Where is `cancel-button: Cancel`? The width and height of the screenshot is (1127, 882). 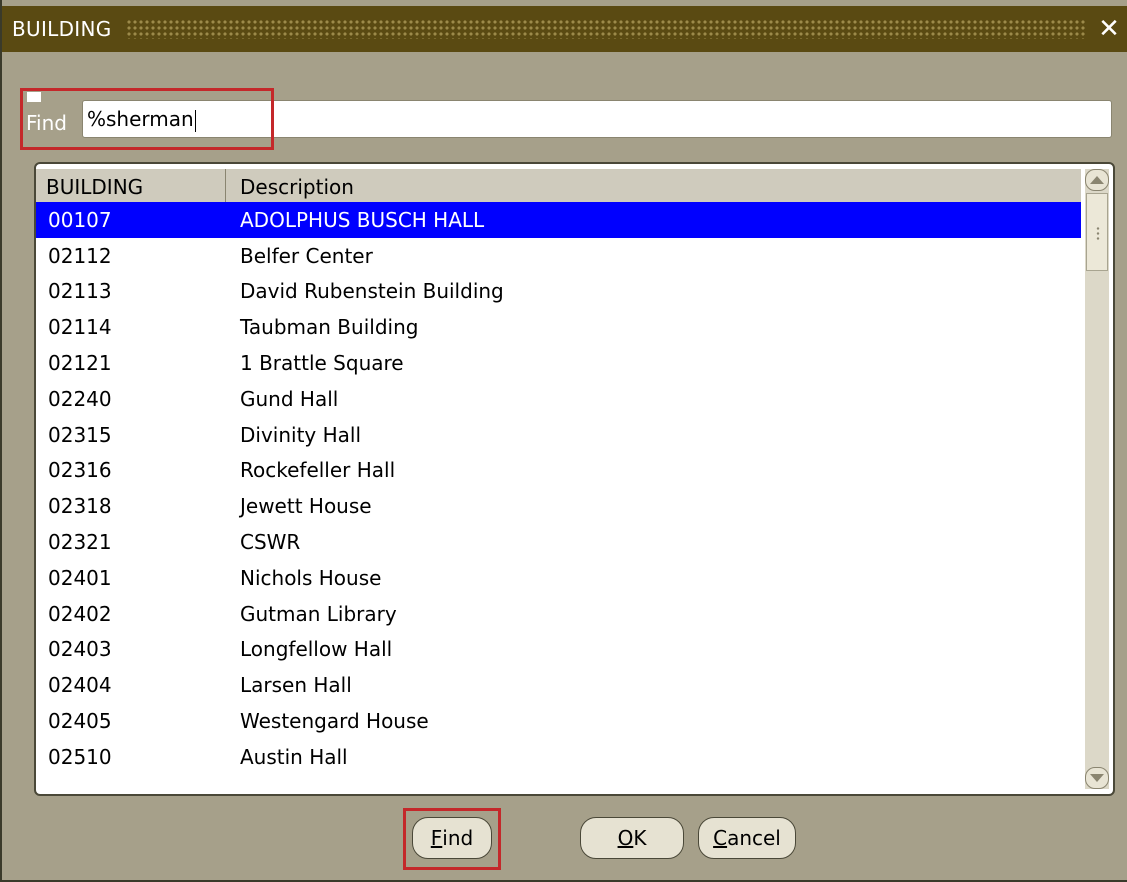 cancel-button: Cancel is located at coordinates (747, 838).